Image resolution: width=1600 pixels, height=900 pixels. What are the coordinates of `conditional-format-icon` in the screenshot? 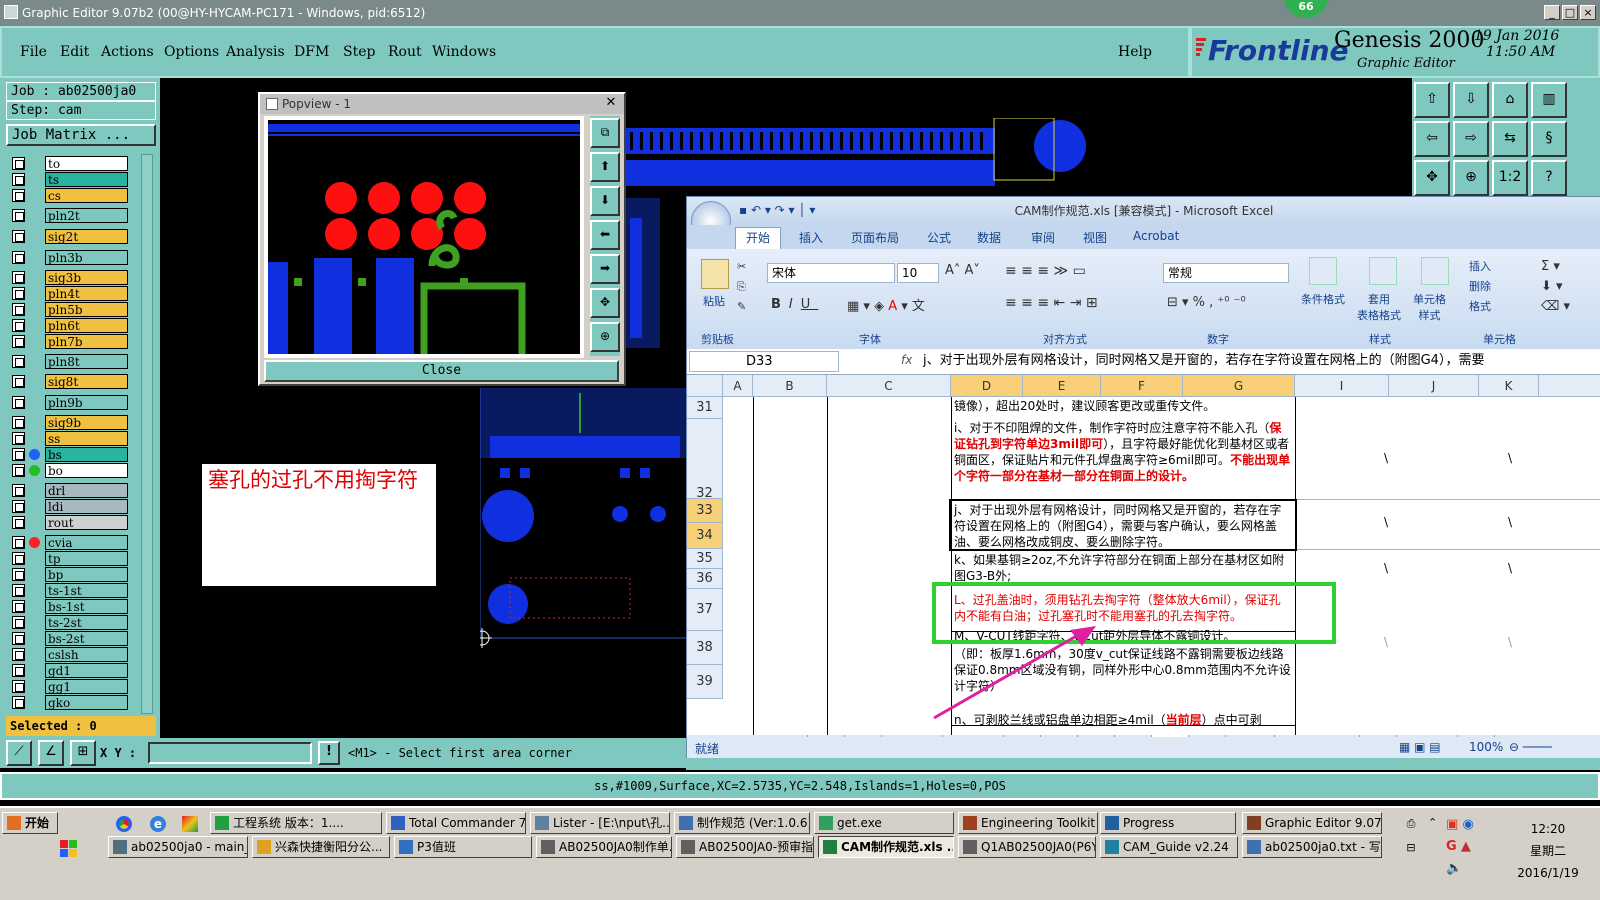 It's located at (1323, 271).